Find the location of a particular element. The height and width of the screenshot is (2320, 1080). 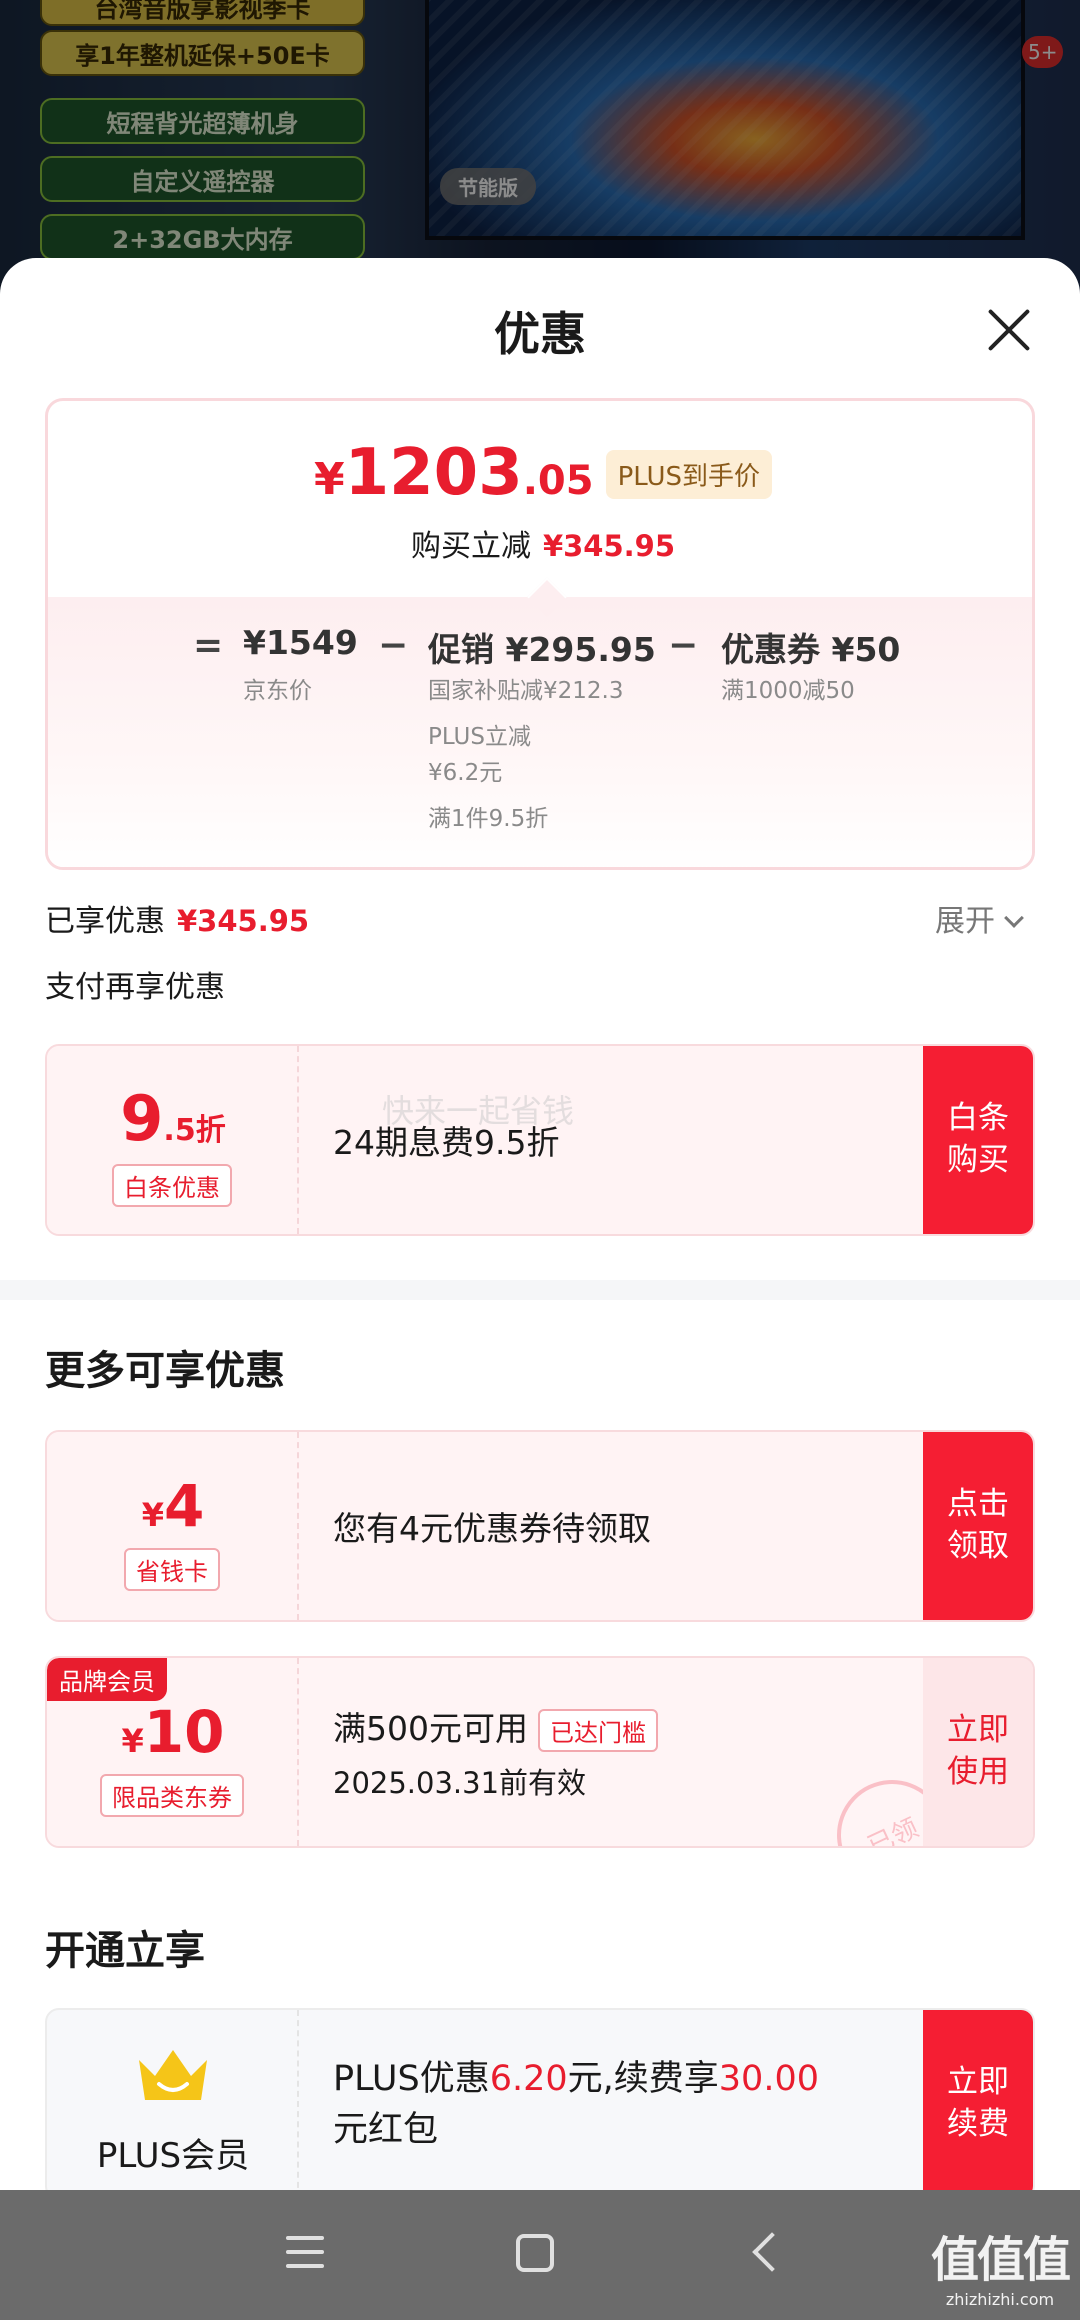

final-price-row: ¥1203.05 PLUS到手价 is located at coordinates (540, 473).